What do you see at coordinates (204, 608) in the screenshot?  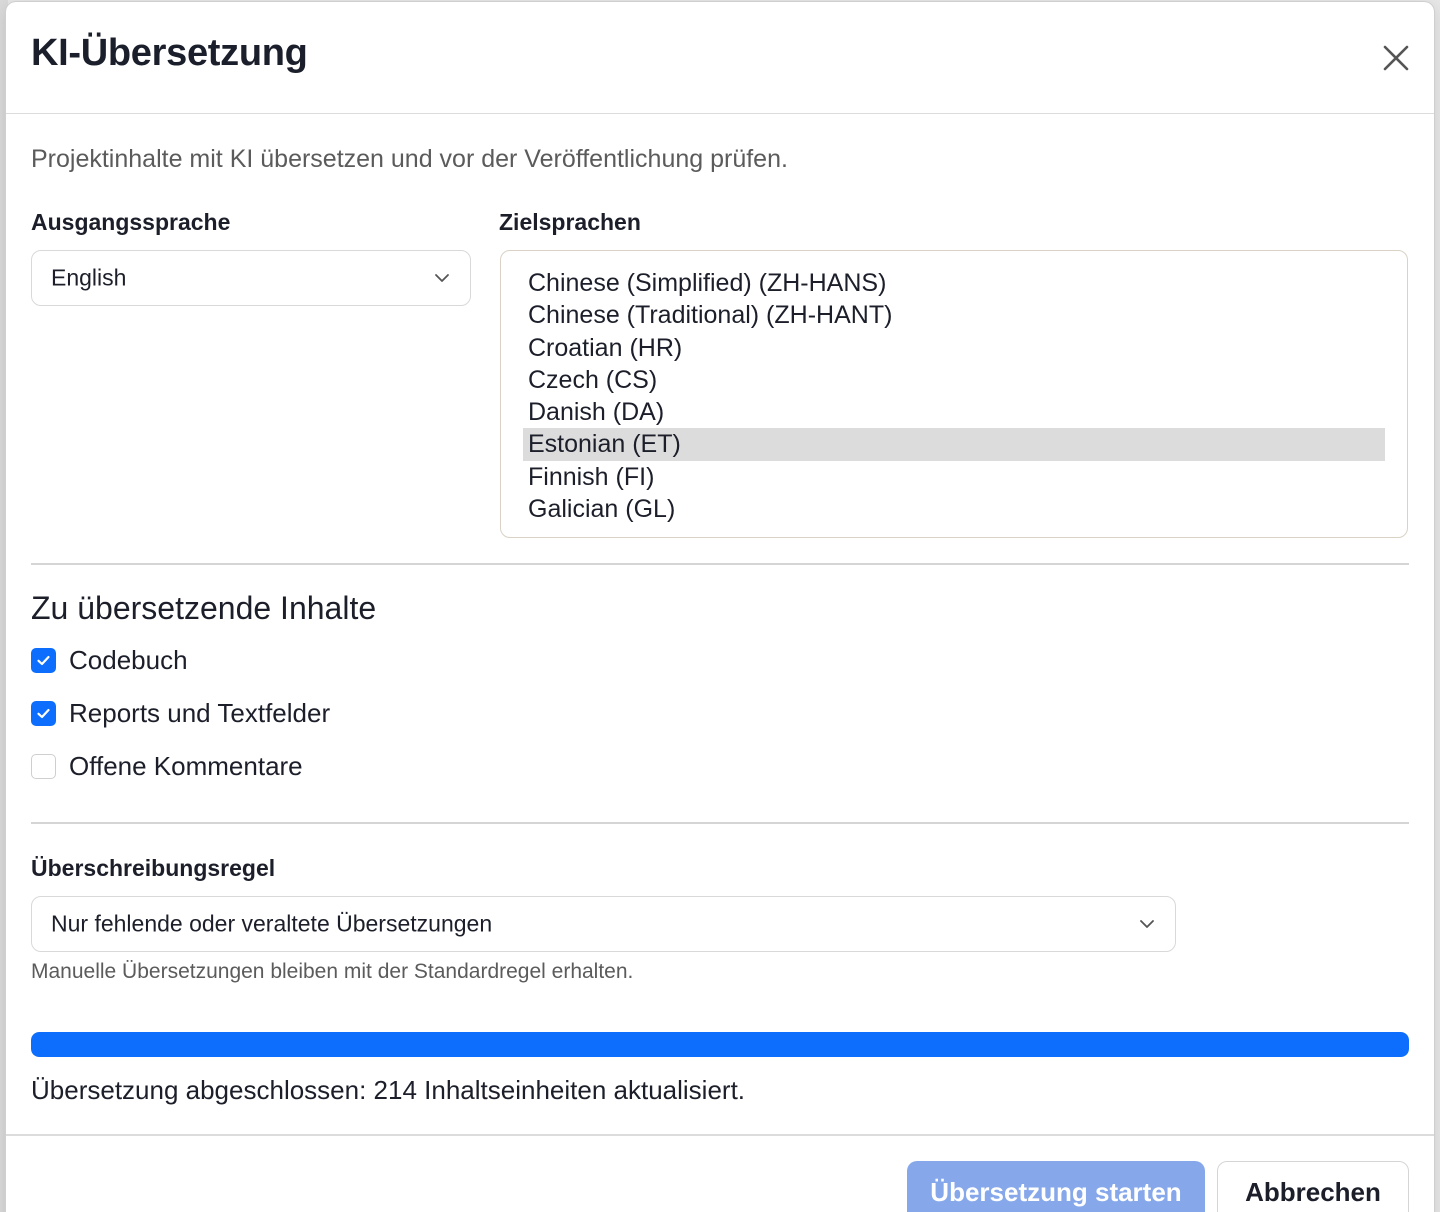 I see `content-section-title: Zu übersetzende Inhalte` at bounding box center [204, 608].